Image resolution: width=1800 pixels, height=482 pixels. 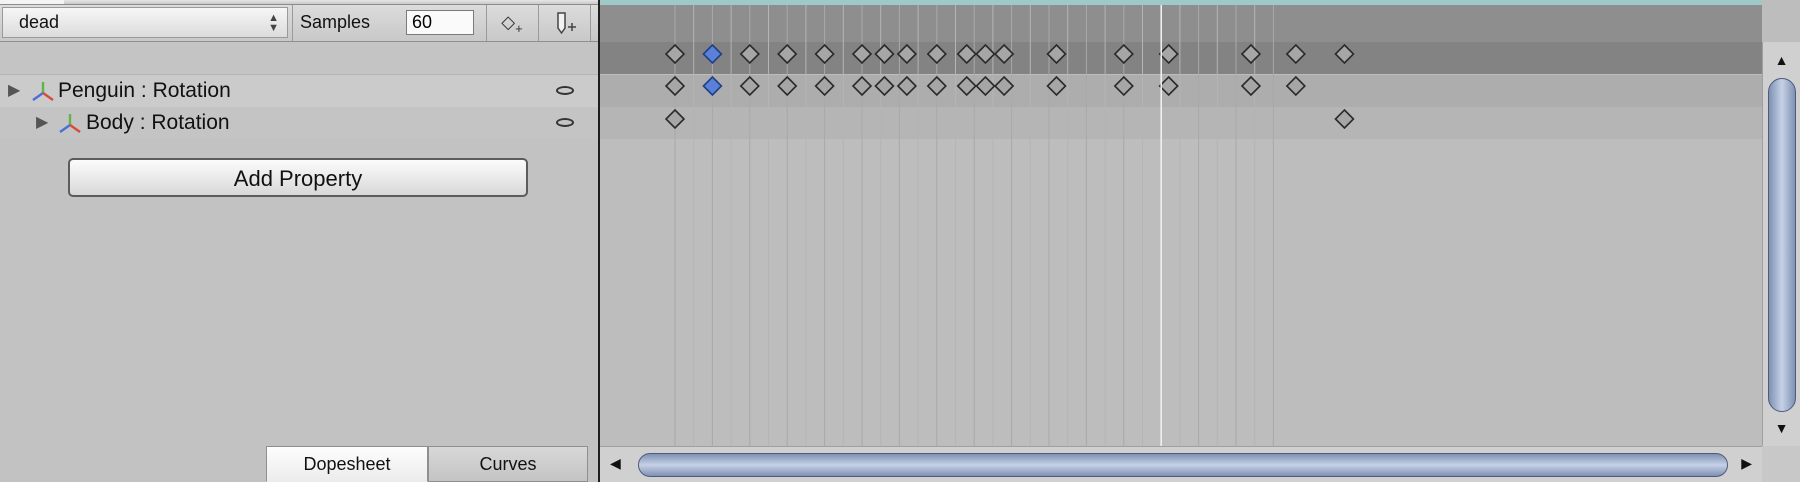 What do you see at coordinates (145, 22) in the screenshot?
I see `clip-dropdown: dead ▲ ▼` at bounding box center [145, 22].